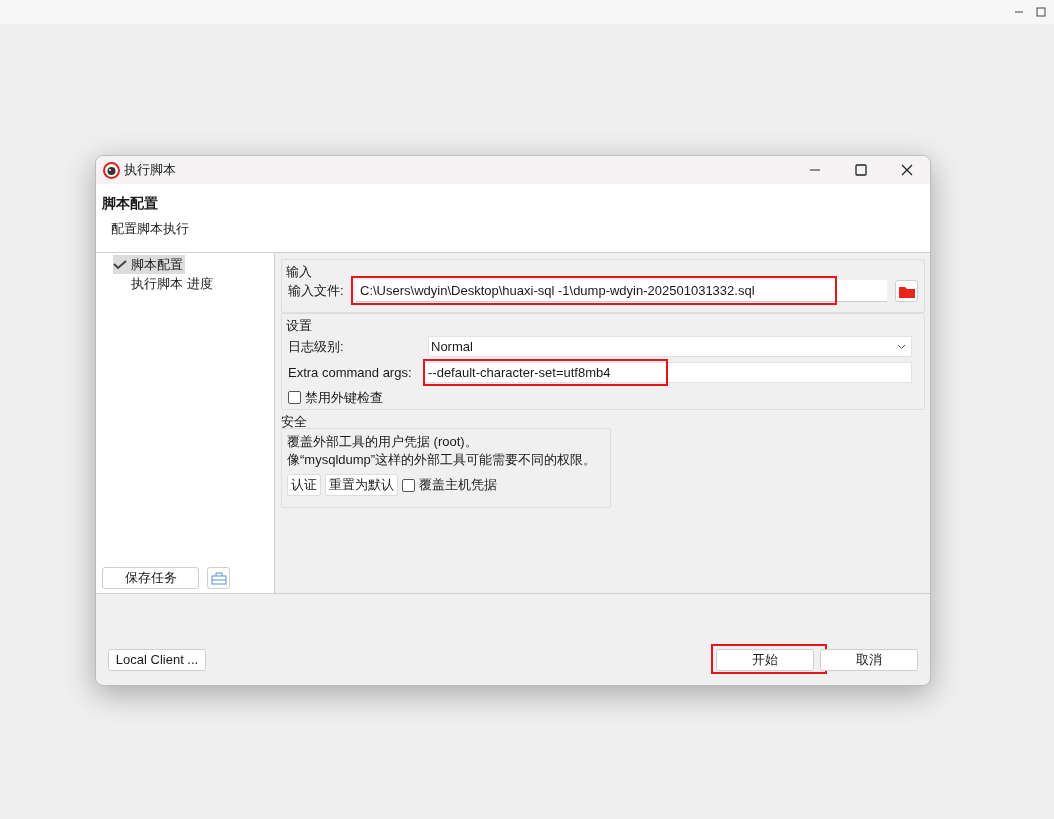 This screenshot has width=1054, height=819. I want to click on field-label: Extra command args:, so click(350, 372).